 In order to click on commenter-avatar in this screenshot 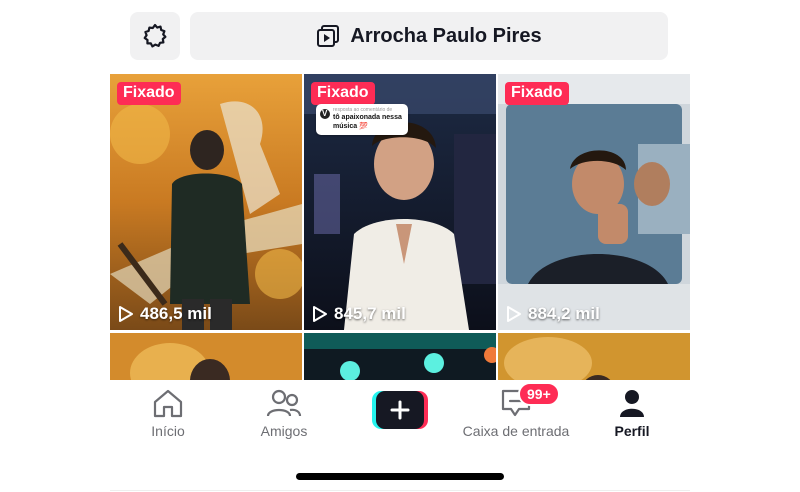, I will do `click(325, 114)`.